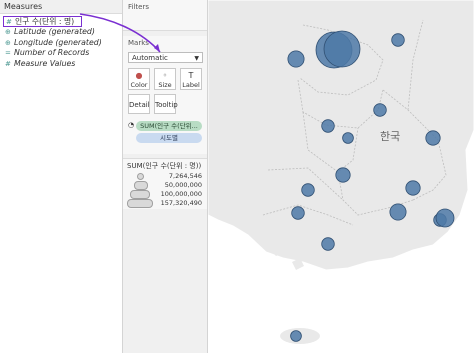  I want to click on annotation-arrow, so click(120, 33).